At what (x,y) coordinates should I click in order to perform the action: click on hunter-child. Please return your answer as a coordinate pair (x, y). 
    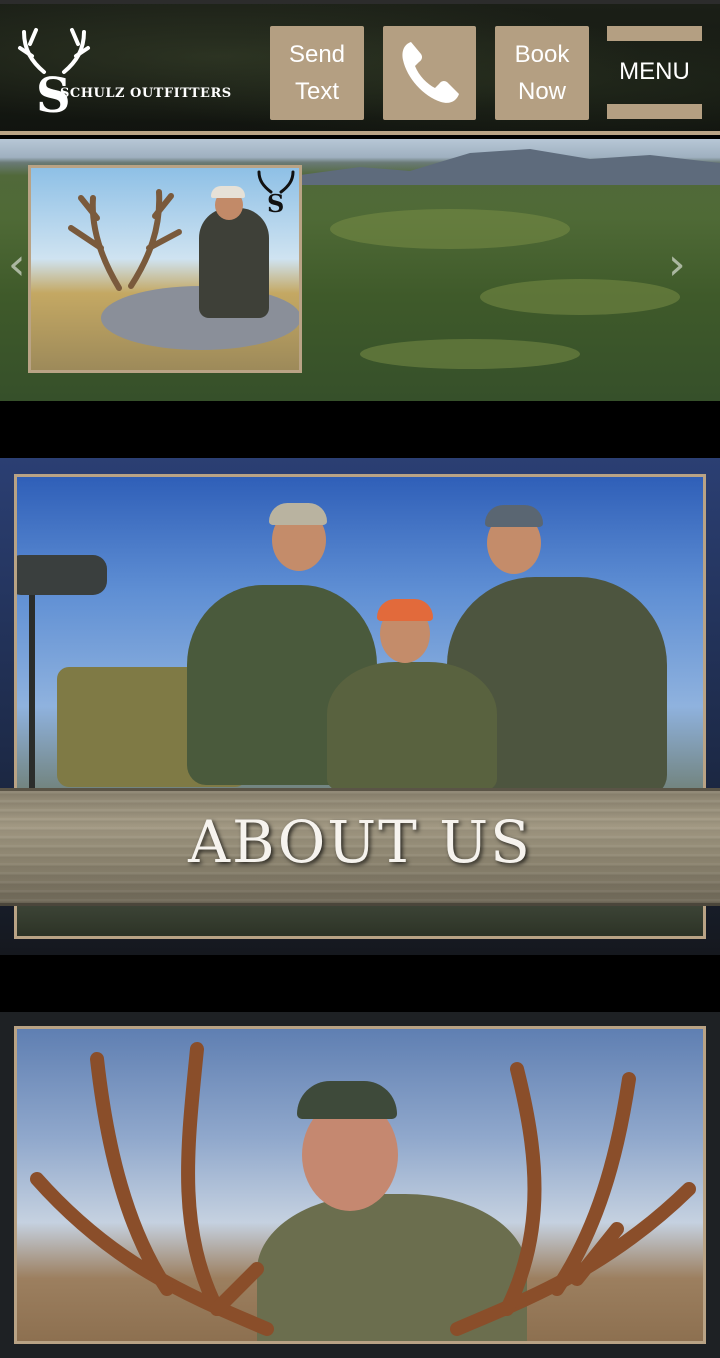
    Looking at the image, I should click on (412, 727).